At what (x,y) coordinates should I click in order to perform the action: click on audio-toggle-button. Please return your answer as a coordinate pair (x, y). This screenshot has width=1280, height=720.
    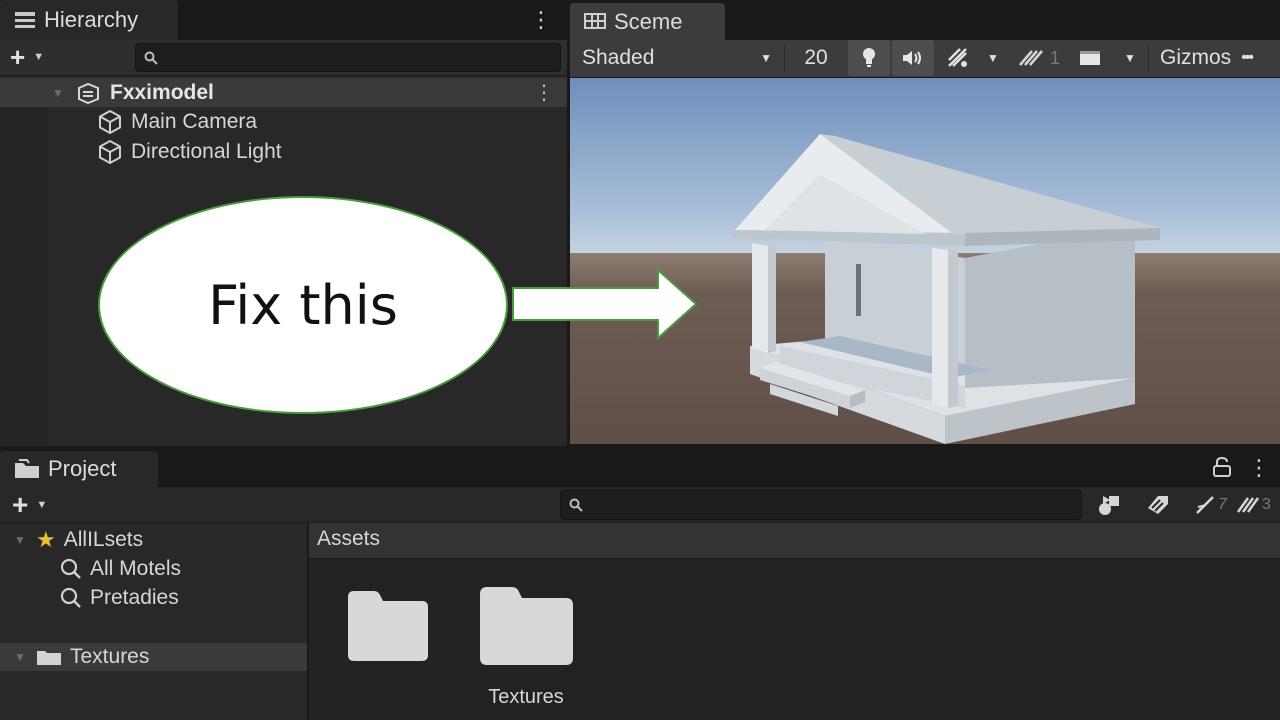
    Looking at the image, I should click on (913, 58).